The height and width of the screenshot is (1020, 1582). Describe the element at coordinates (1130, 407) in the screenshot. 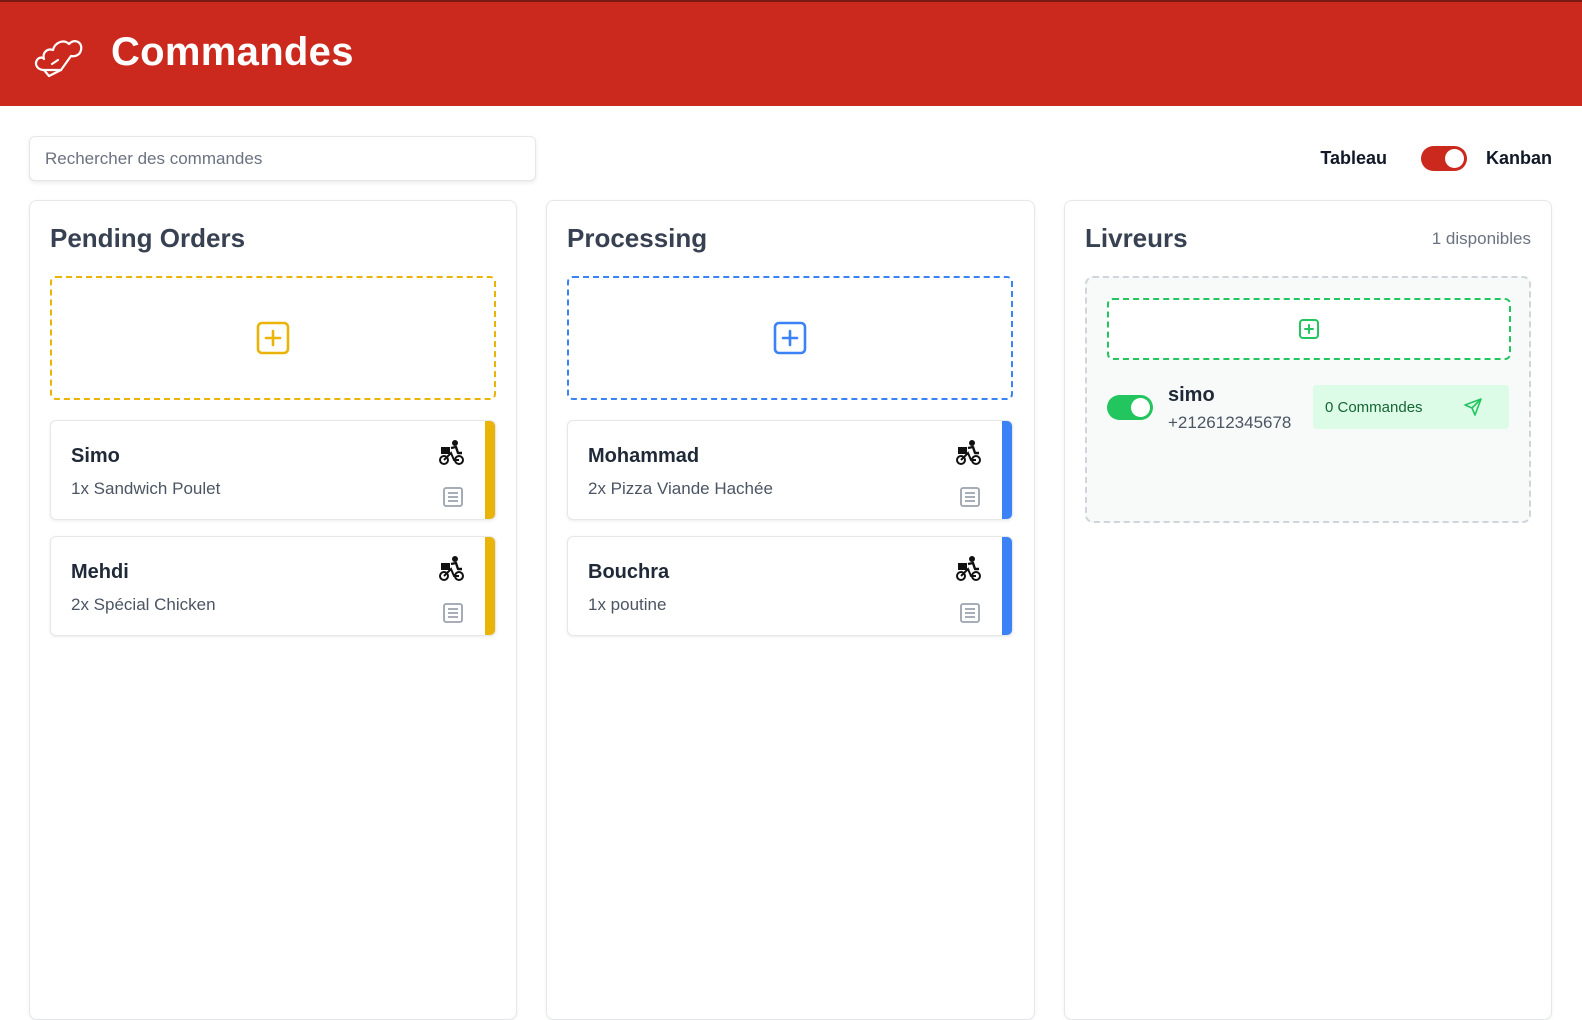

I see `driver-availability-toggle` at that location.